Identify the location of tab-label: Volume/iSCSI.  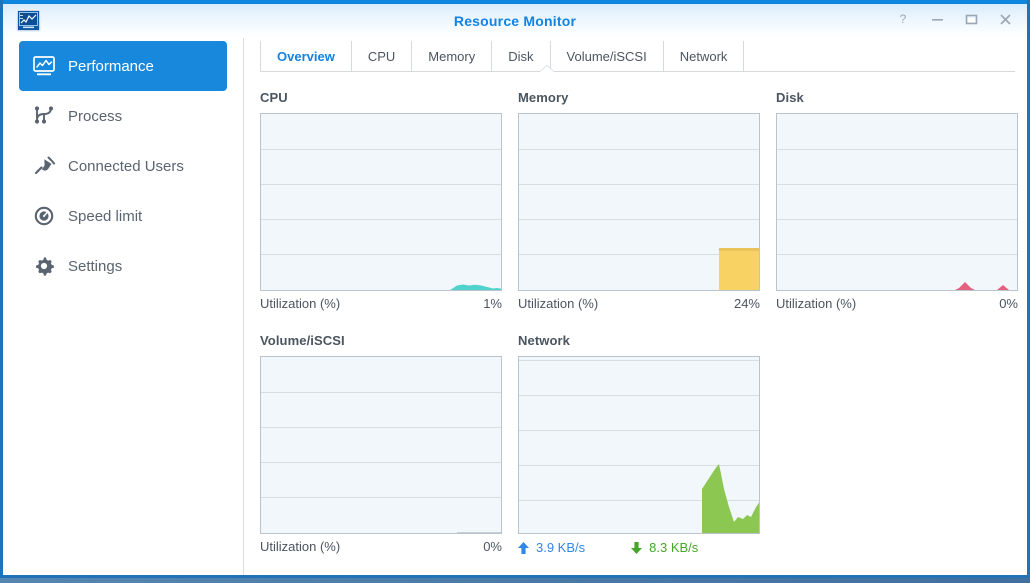
(606, 56).